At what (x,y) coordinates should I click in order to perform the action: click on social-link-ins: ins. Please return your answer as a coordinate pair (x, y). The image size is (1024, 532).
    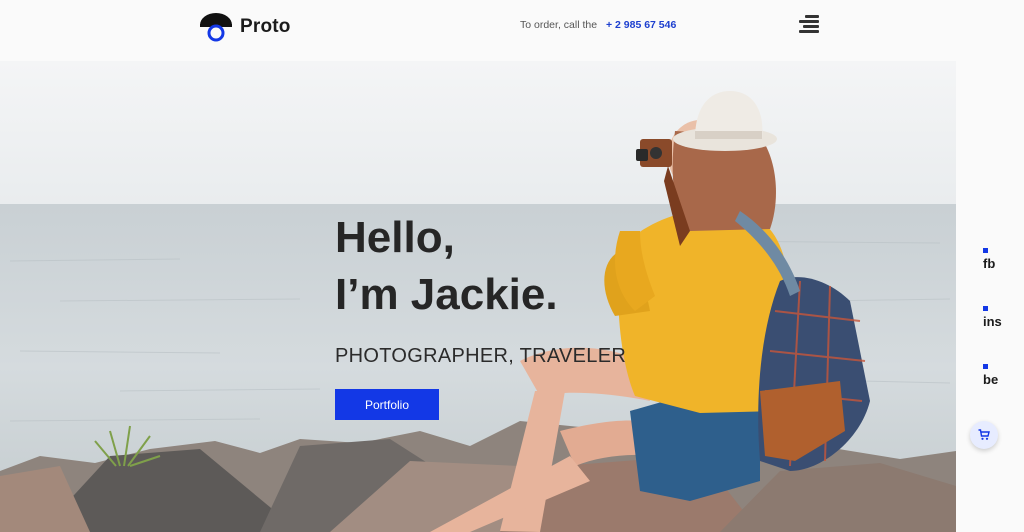
    Looking at the image, I should click on (992, 317).